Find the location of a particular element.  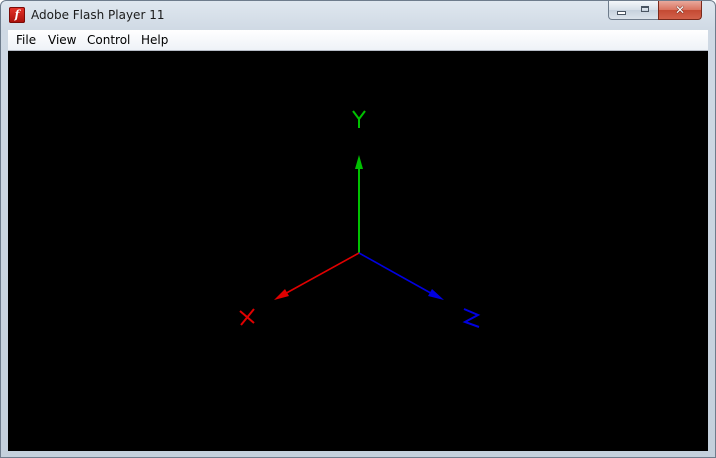

z-axis-arrowhead is located at coordinates (436, 294).